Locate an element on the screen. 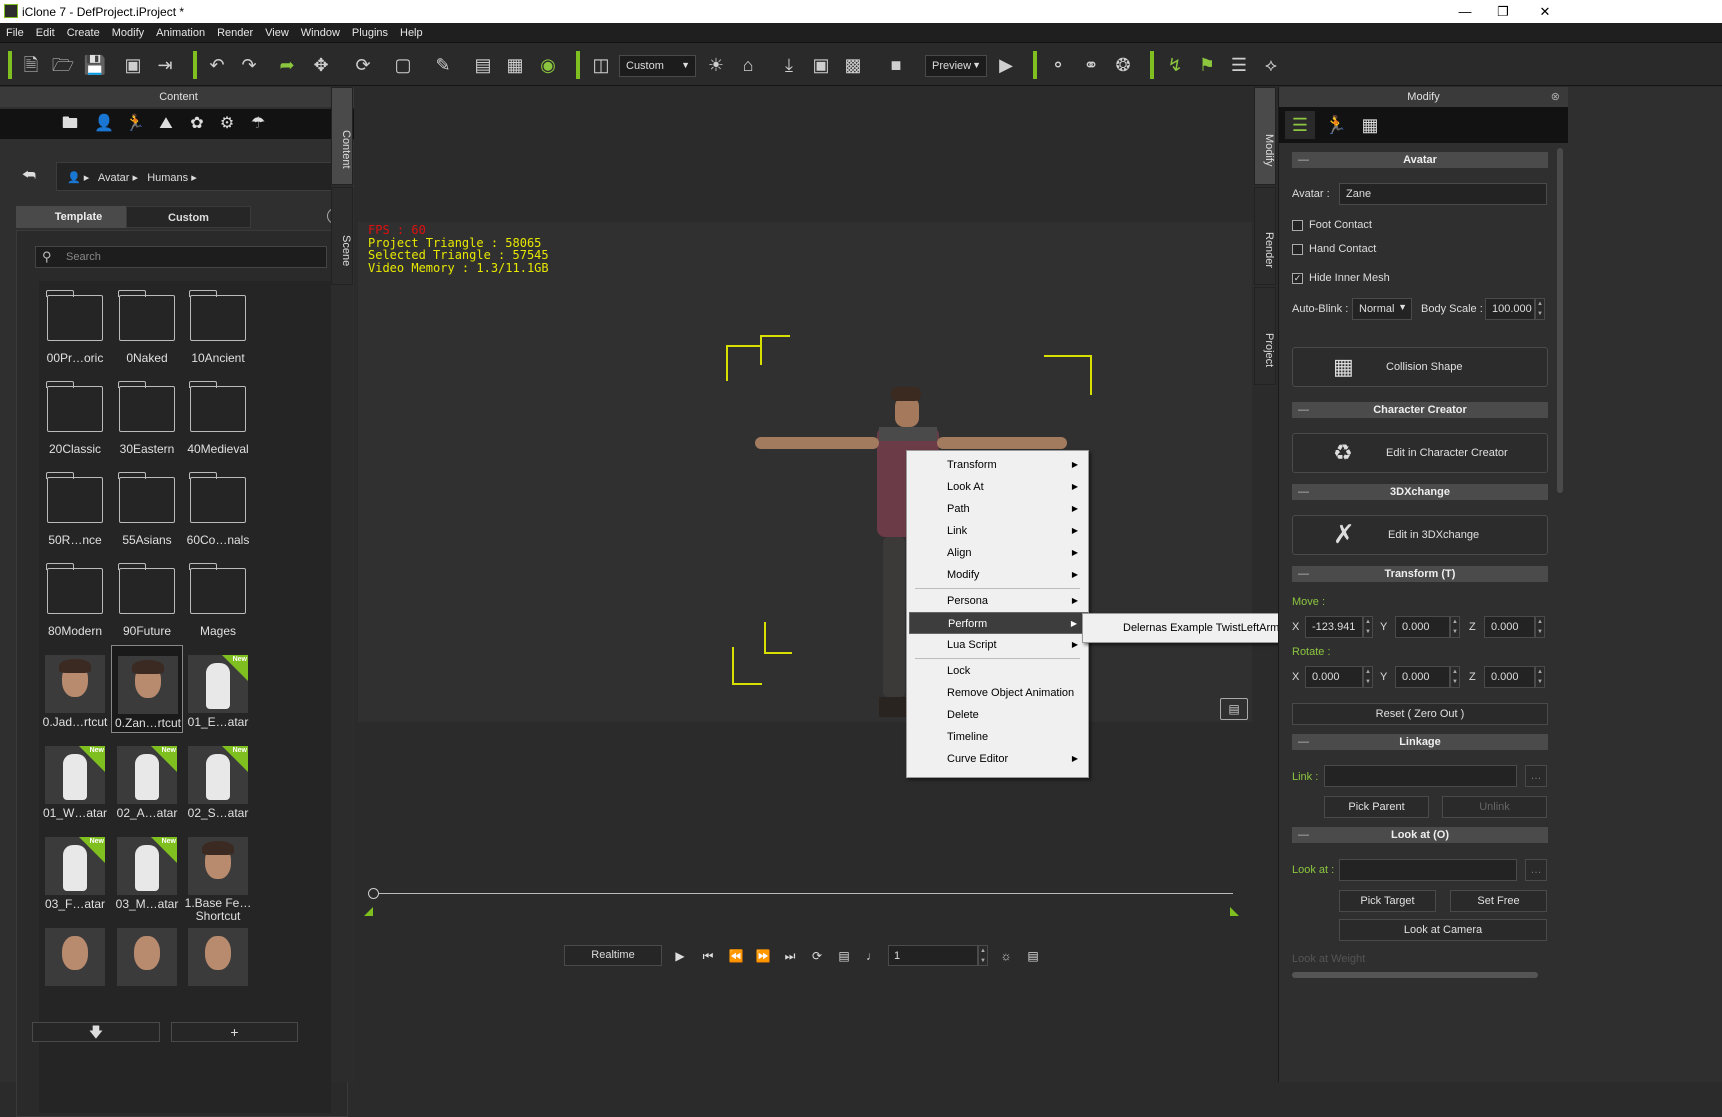  menu-animation: Animation is located at coordinates (180, 31).